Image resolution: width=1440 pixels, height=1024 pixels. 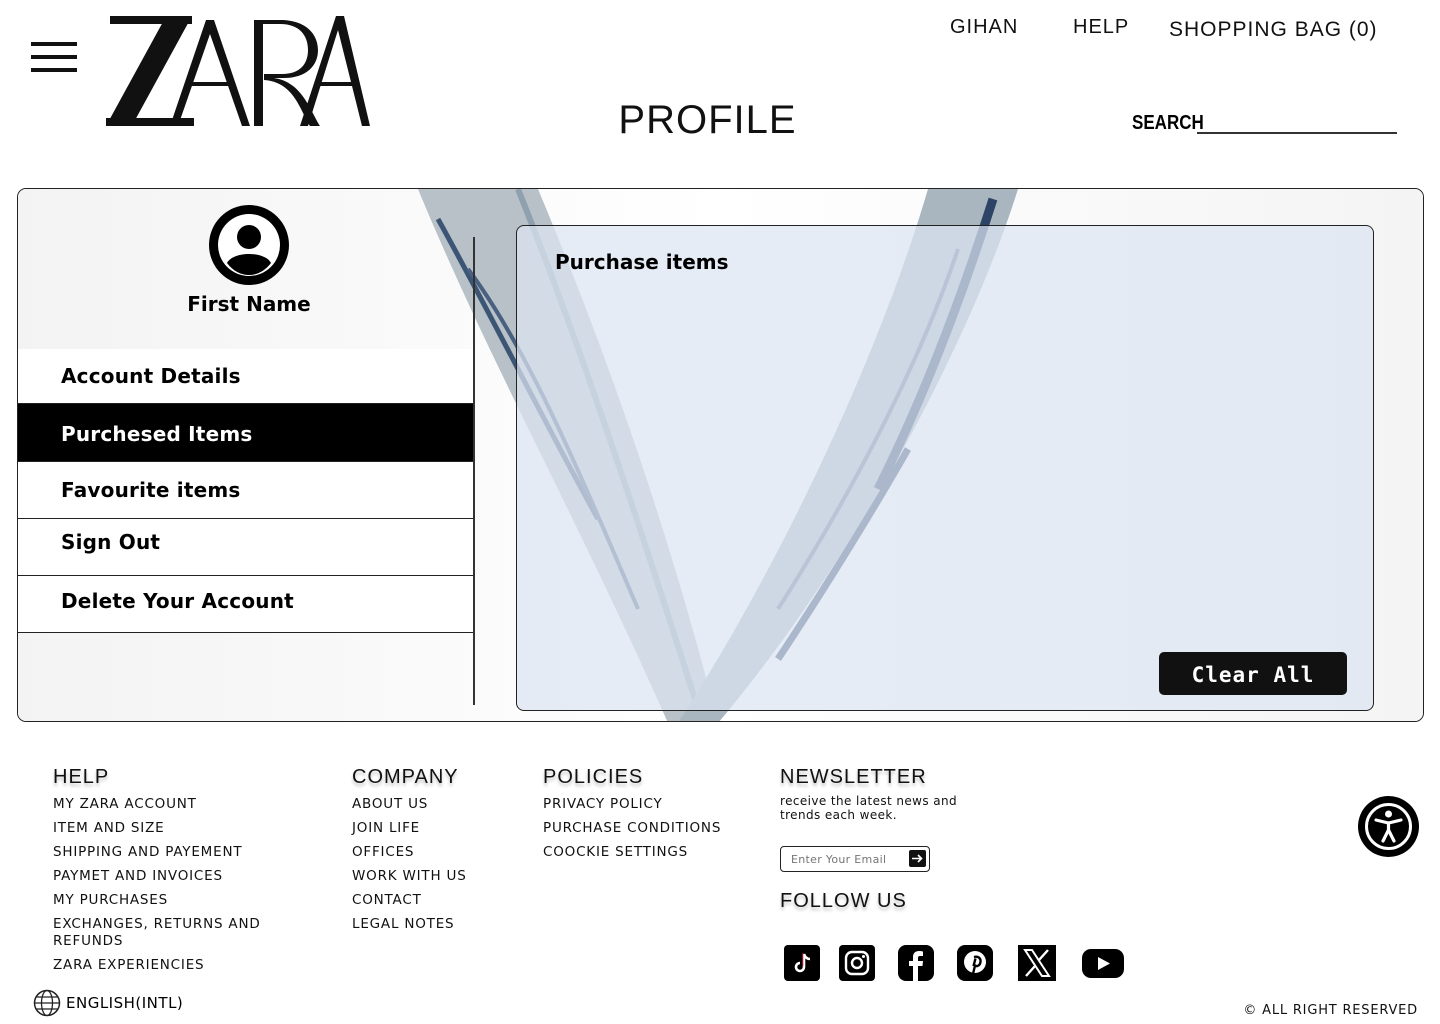 I want to click on footer-link: OFFICES, so click(x=409, y=852).